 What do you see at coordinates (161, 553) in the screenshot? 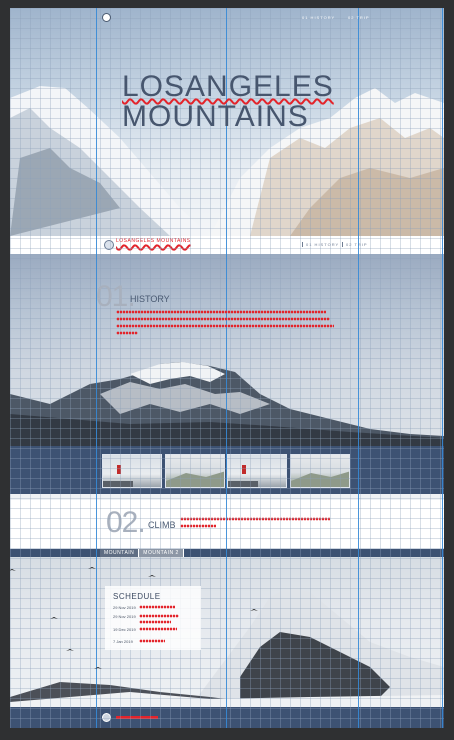
I see `tab-mountain-2: MOUNTAIN 2` at bounding box center [161, 553].